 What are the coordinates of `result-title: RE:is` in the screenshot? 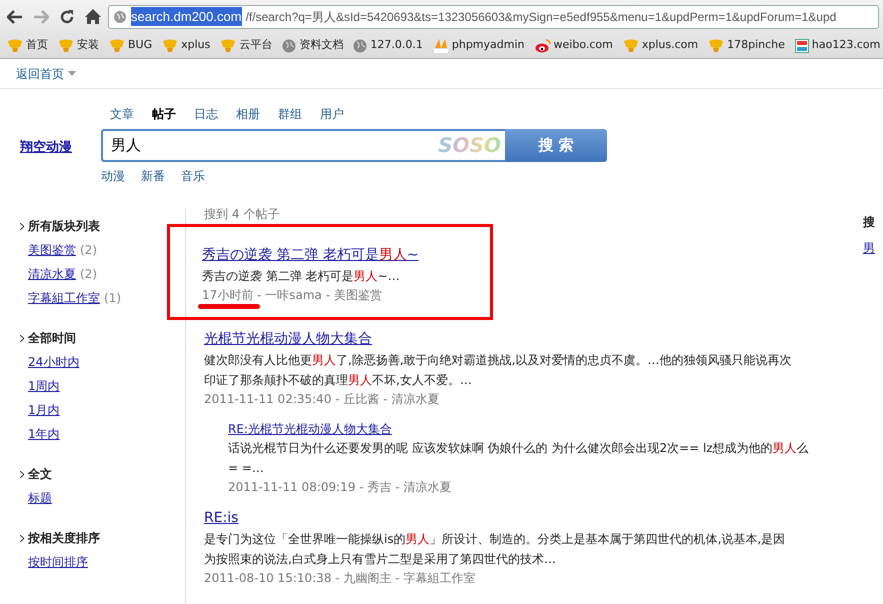 It's located at (221, 518).